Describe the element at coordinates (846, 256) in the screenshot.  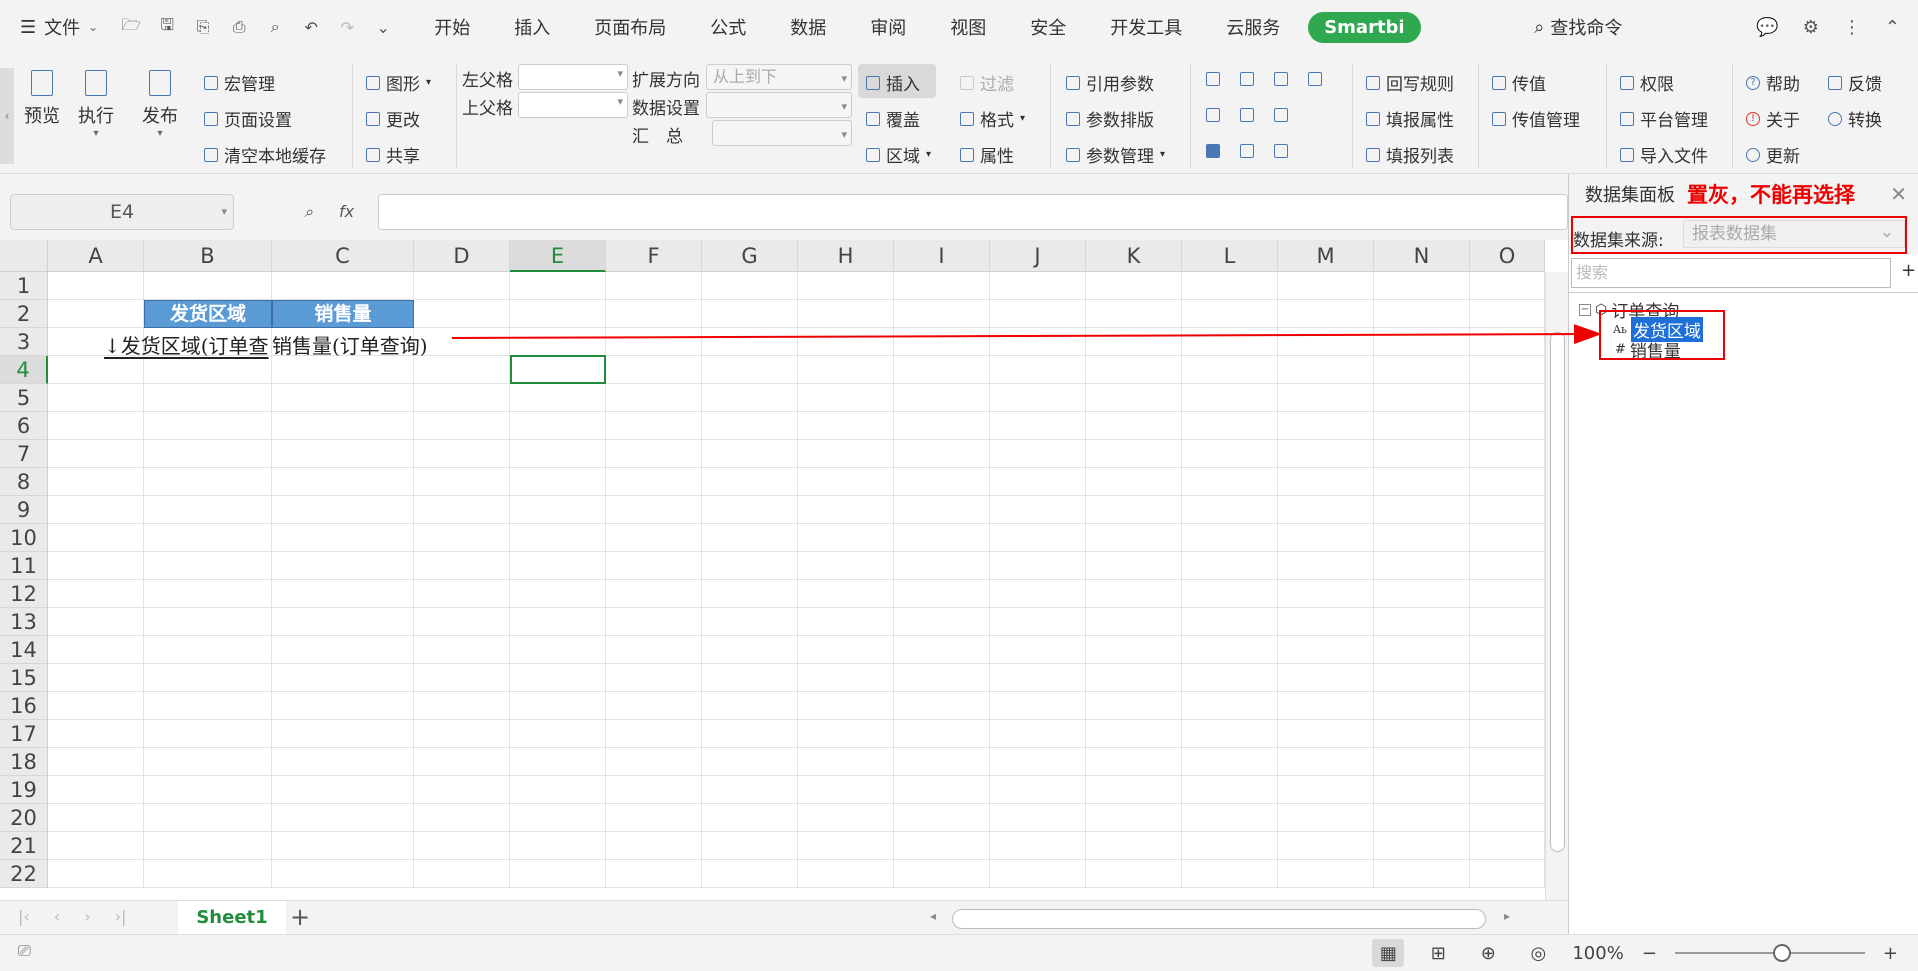
I see `column-header: H` at that location.